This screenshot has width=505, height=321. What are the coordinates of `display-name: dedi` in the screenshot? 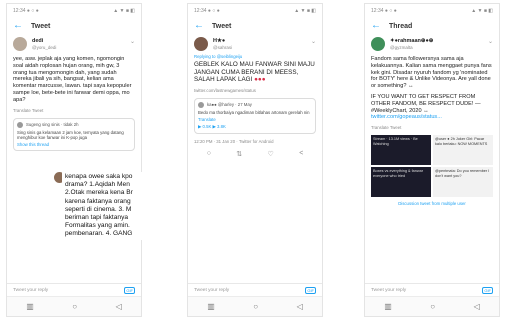 It's located at (44, 41).